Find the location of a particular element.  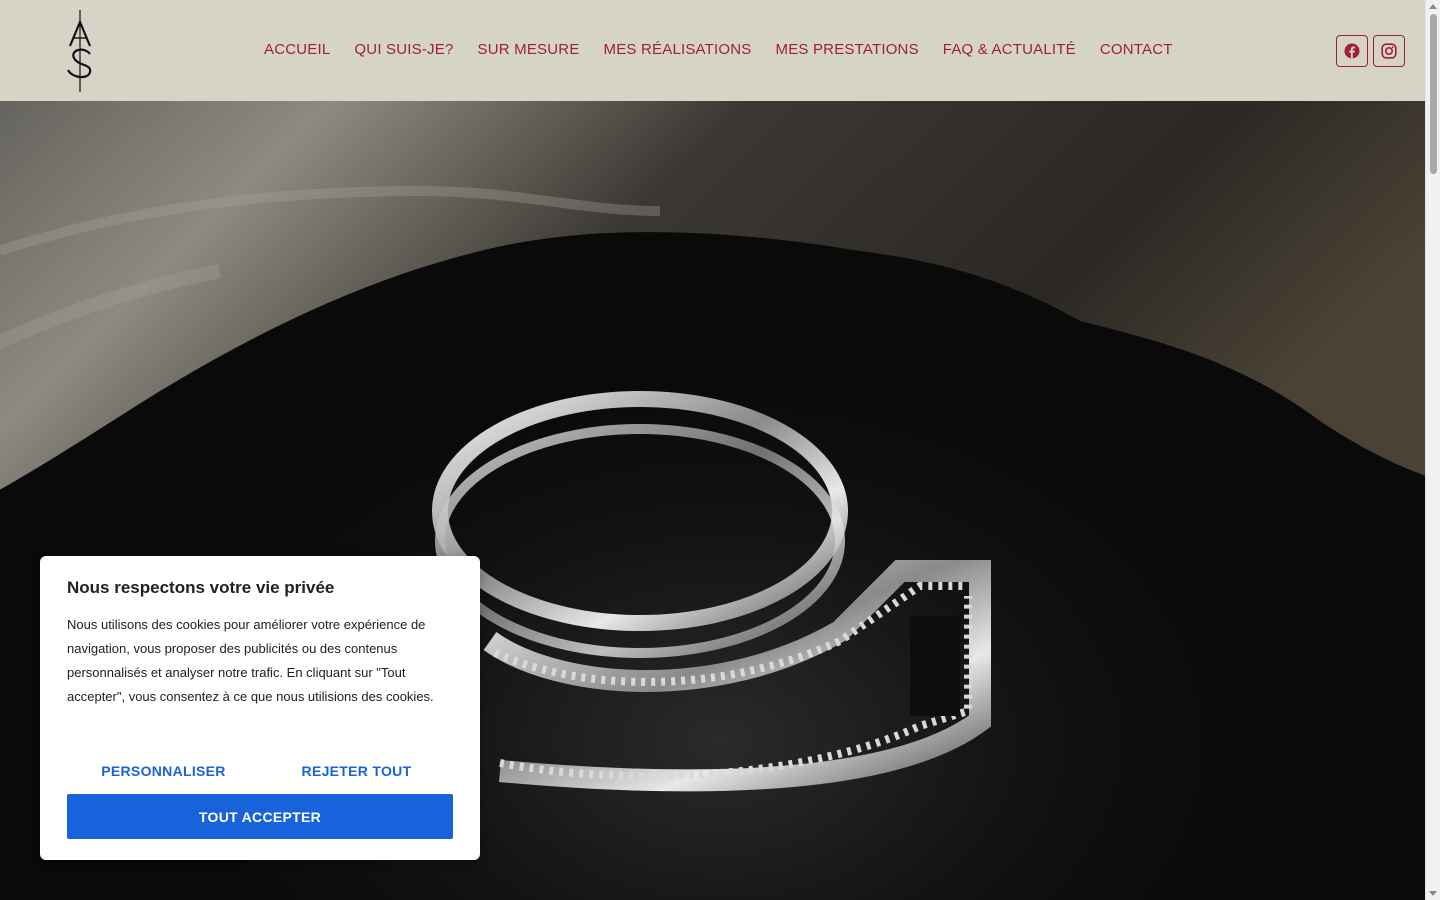

scrollbar-thumb is located at coordinates (1433, 94).